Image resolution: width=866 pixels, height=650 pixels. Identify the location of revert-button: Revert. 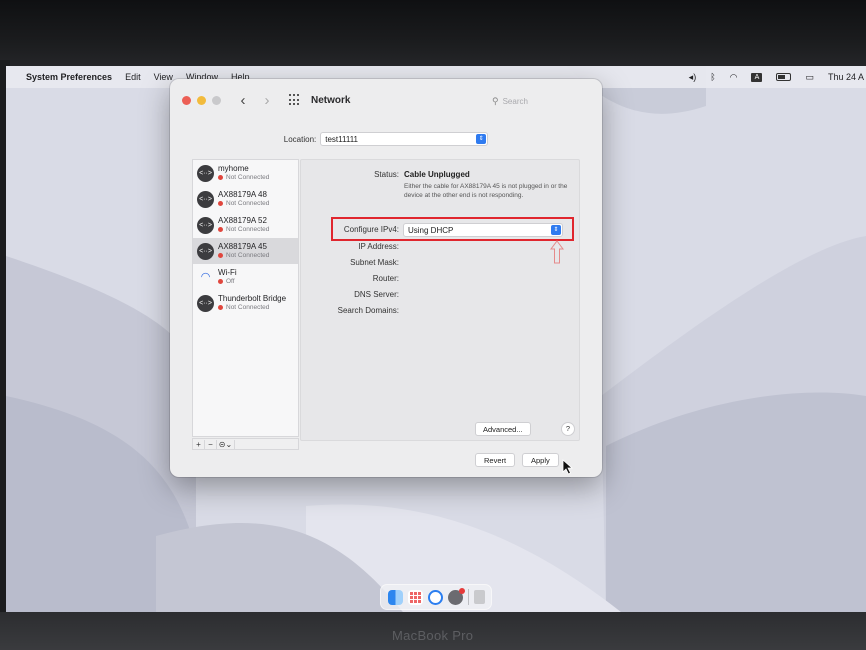
(495, 460).